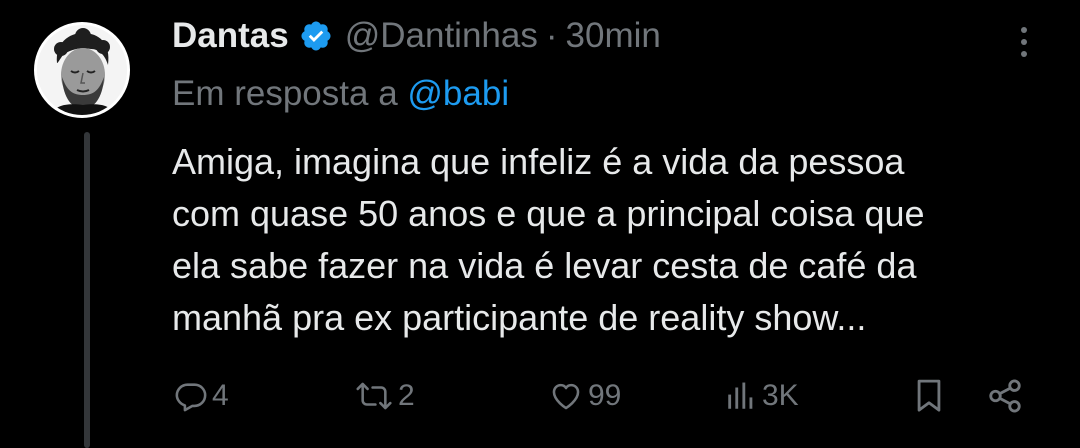 Image resolution: width=1080 pixels, height=448 pixels. I want to click on like-count: 99, so click(605, 395).